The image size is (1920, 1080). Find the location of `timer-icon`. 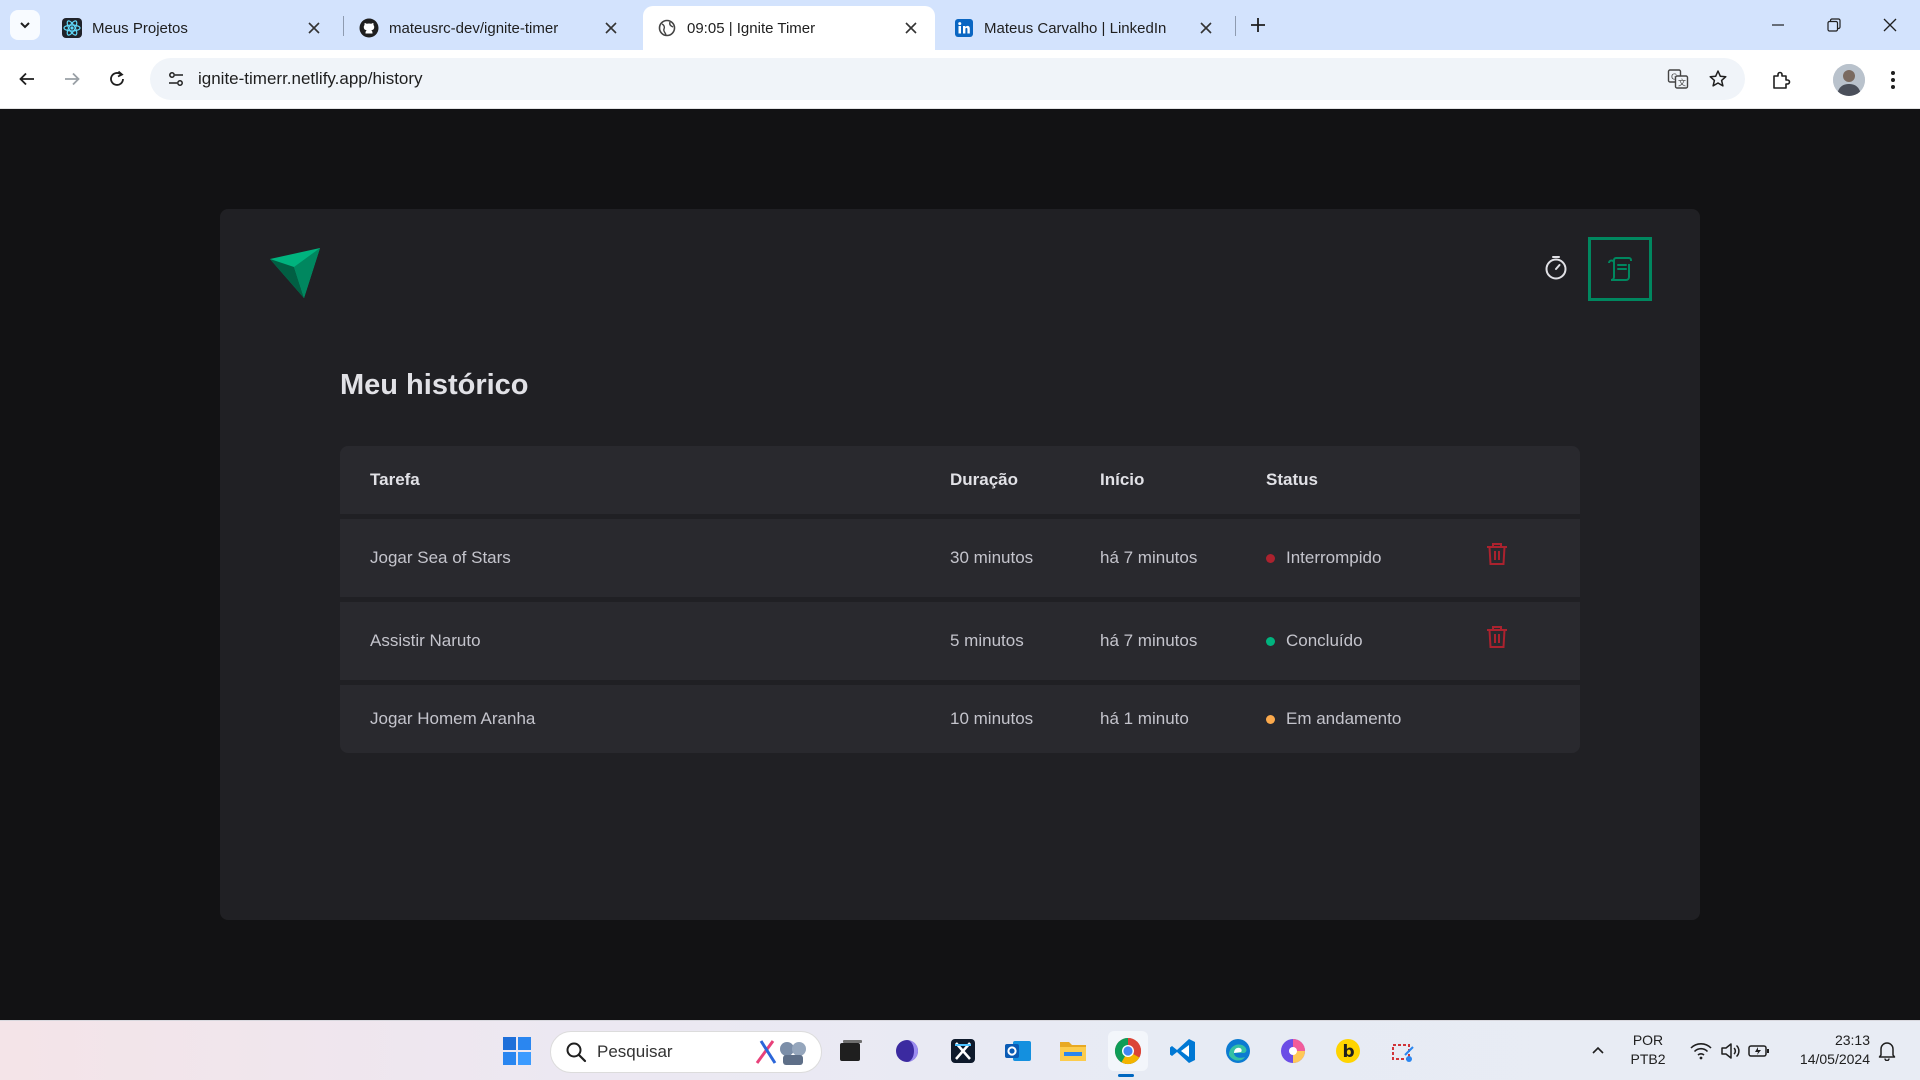

timer-icon is located at coordinates (1556, 268).